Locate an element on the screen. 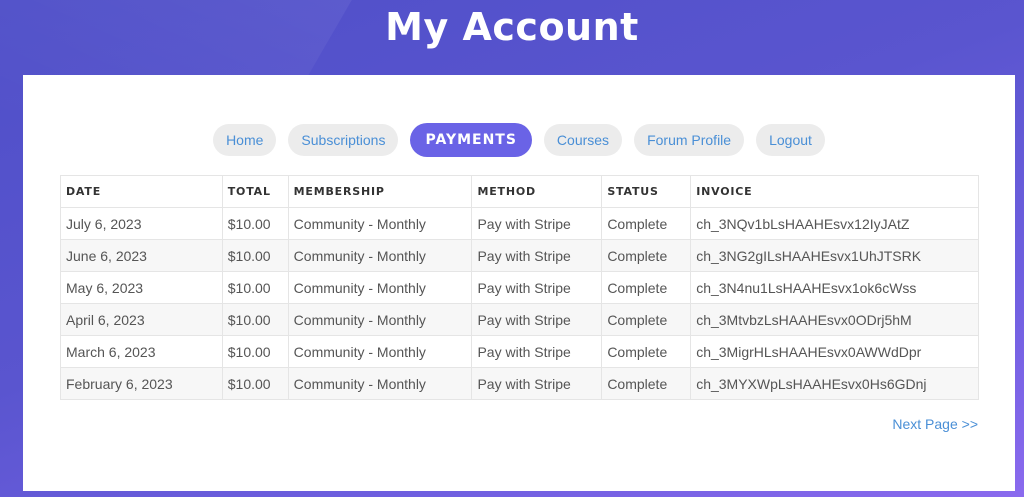 Image resolution: width=1024 pixels, height=497 pixels. column-header-invoice: INVOICE is located at coordinates (834, 191).